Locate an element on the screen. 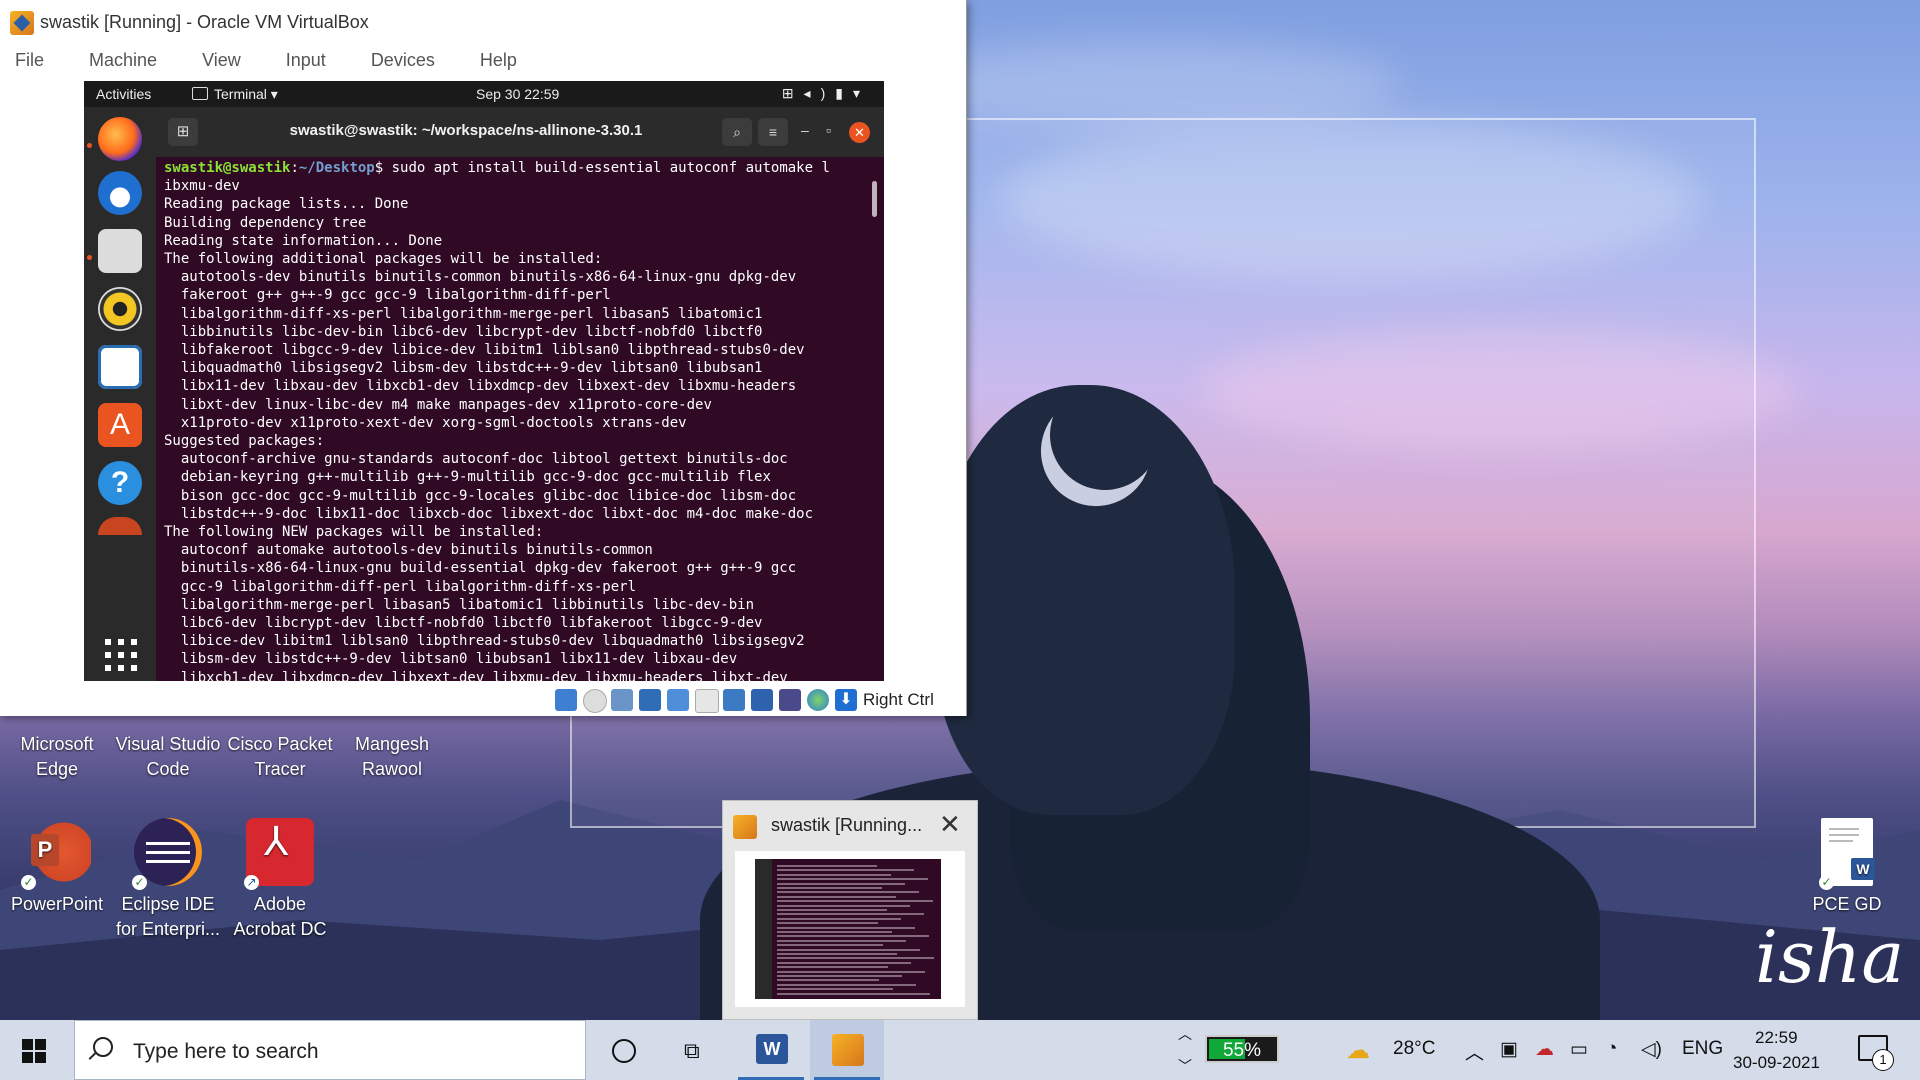 The image size is (1920, 1080). search-placeholder: Type here to search is located at coordinates (226, 1051).